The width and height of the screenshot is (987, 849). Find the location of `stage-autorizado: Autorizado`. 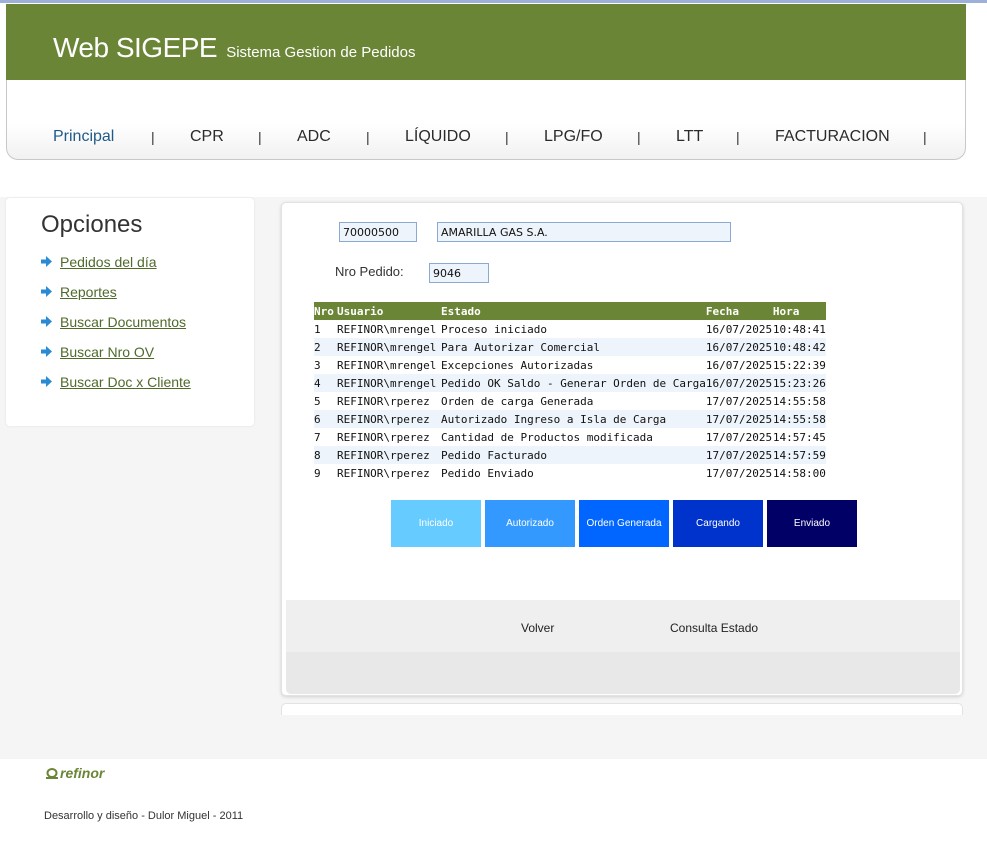

stage-autorizado: Autorizado is located at coordinates (530, 523).